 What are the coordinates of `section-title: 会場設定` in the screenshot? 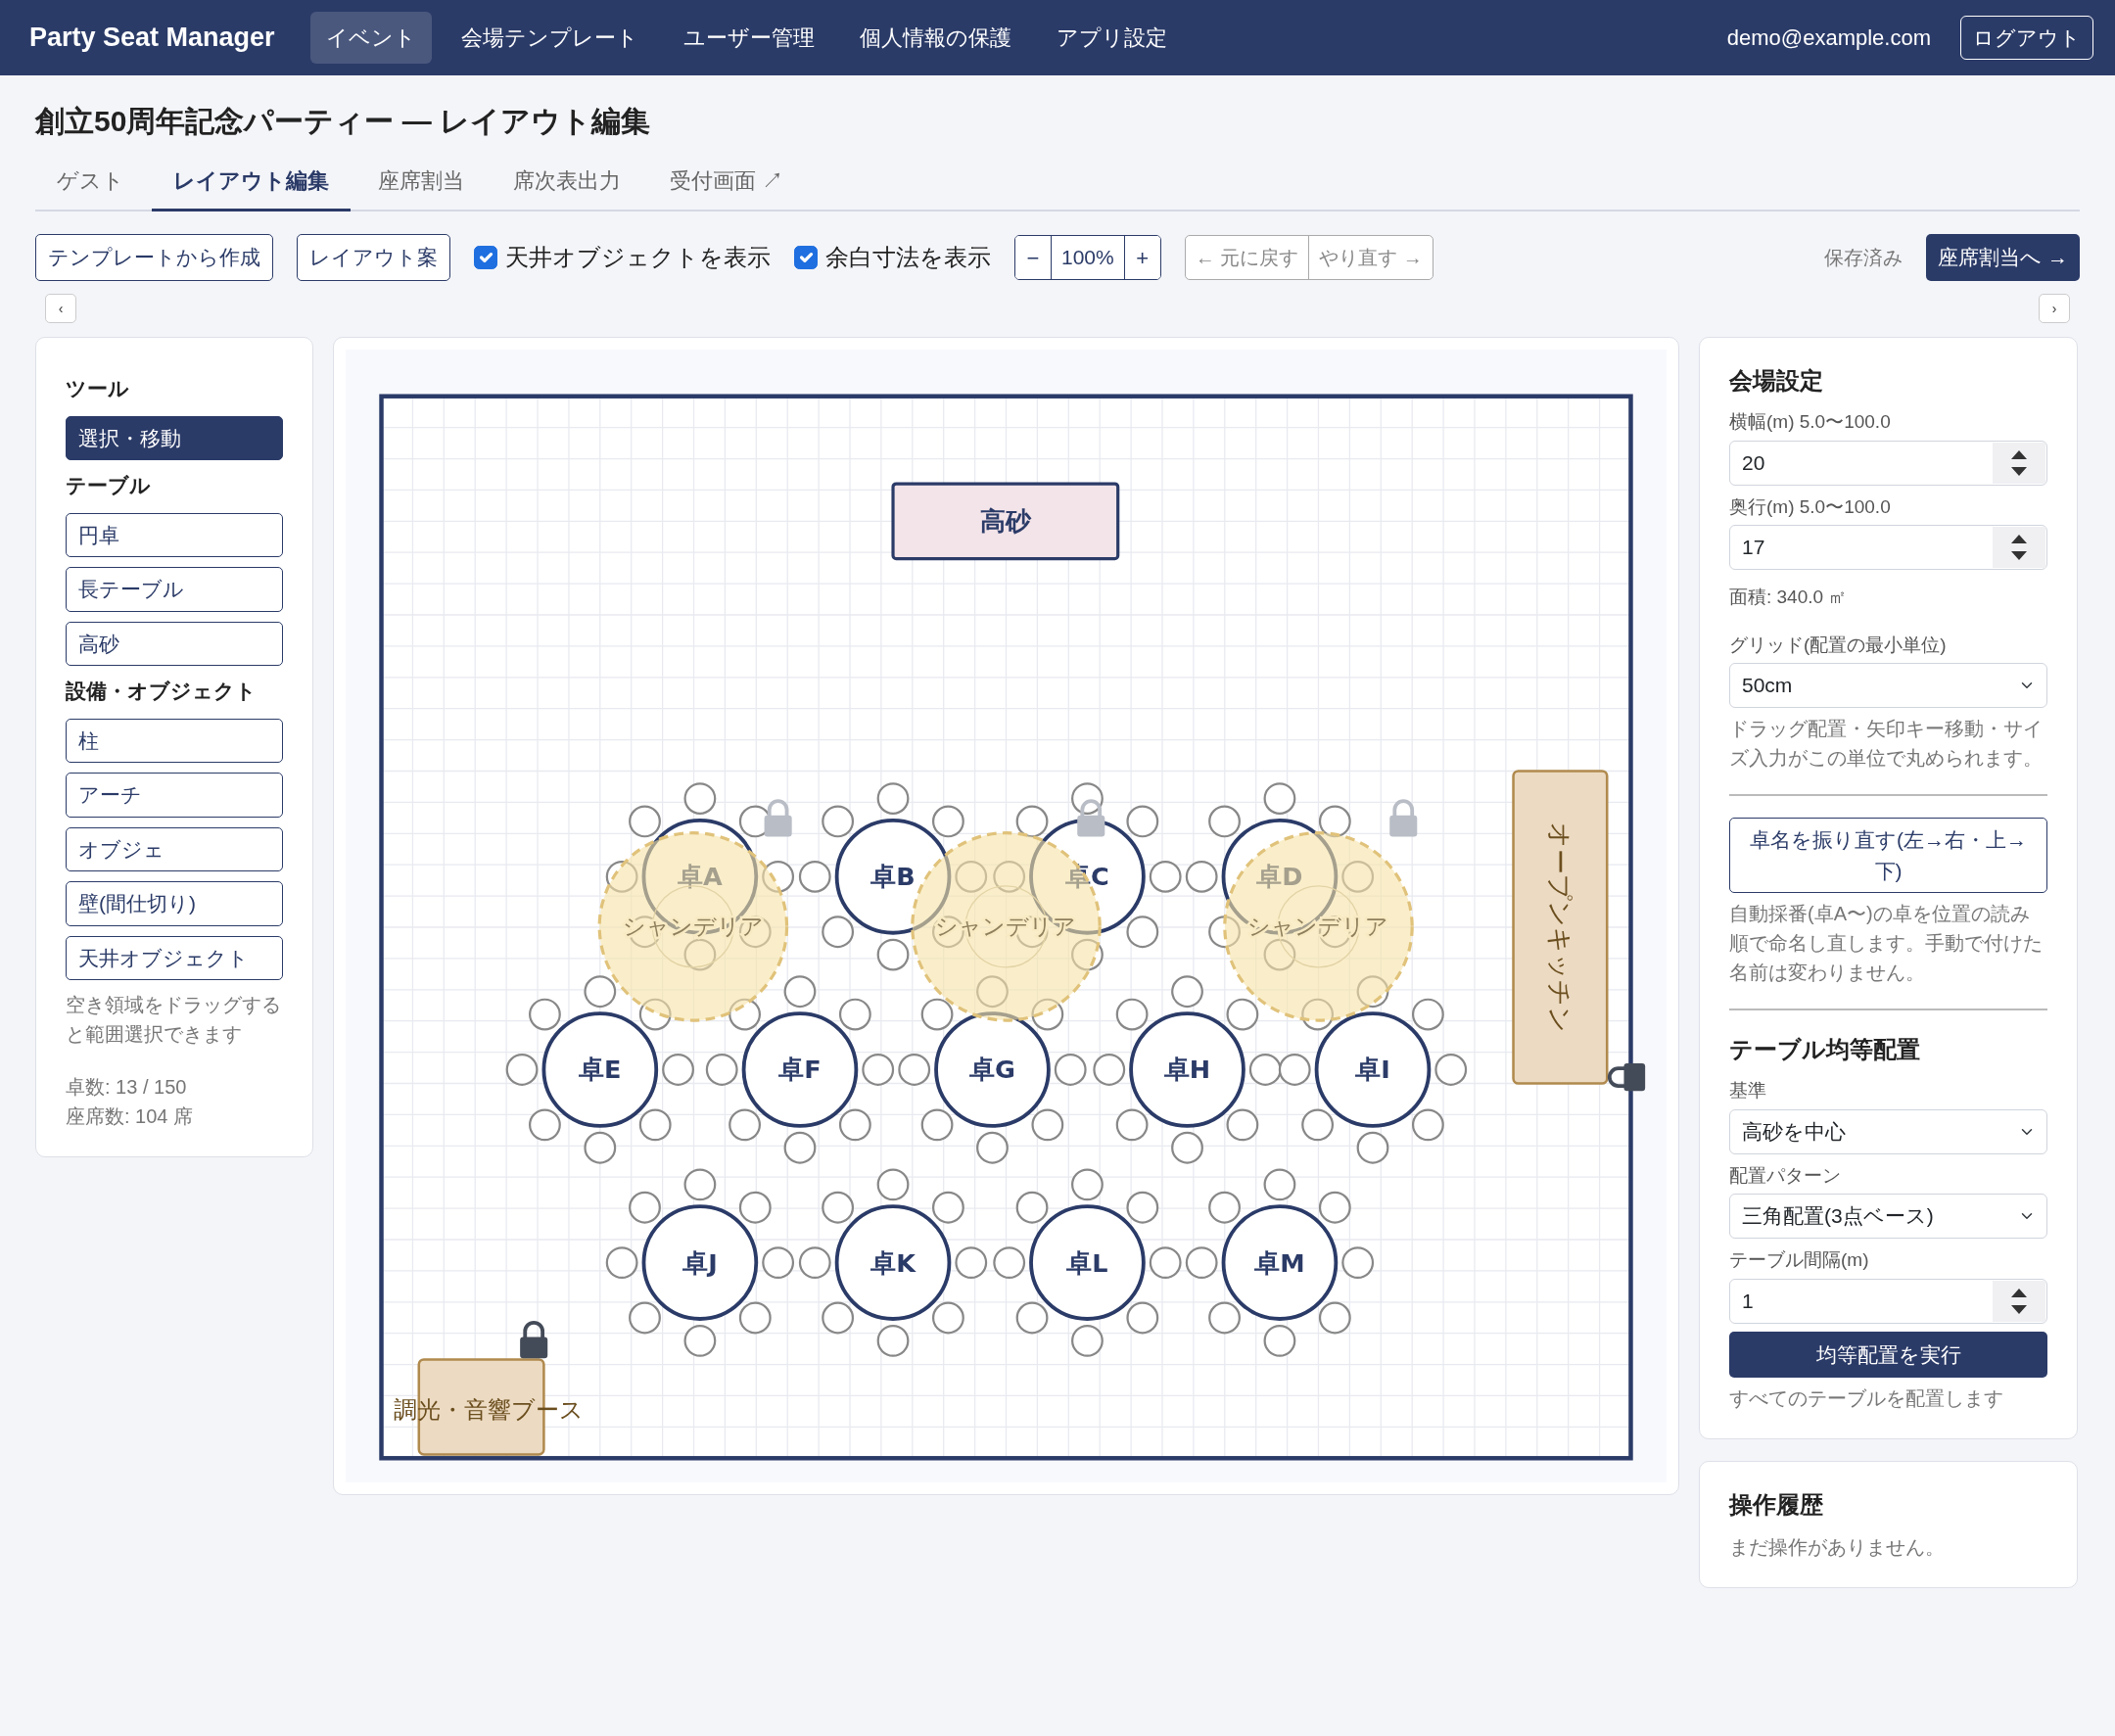 It's located at (1776, 381).